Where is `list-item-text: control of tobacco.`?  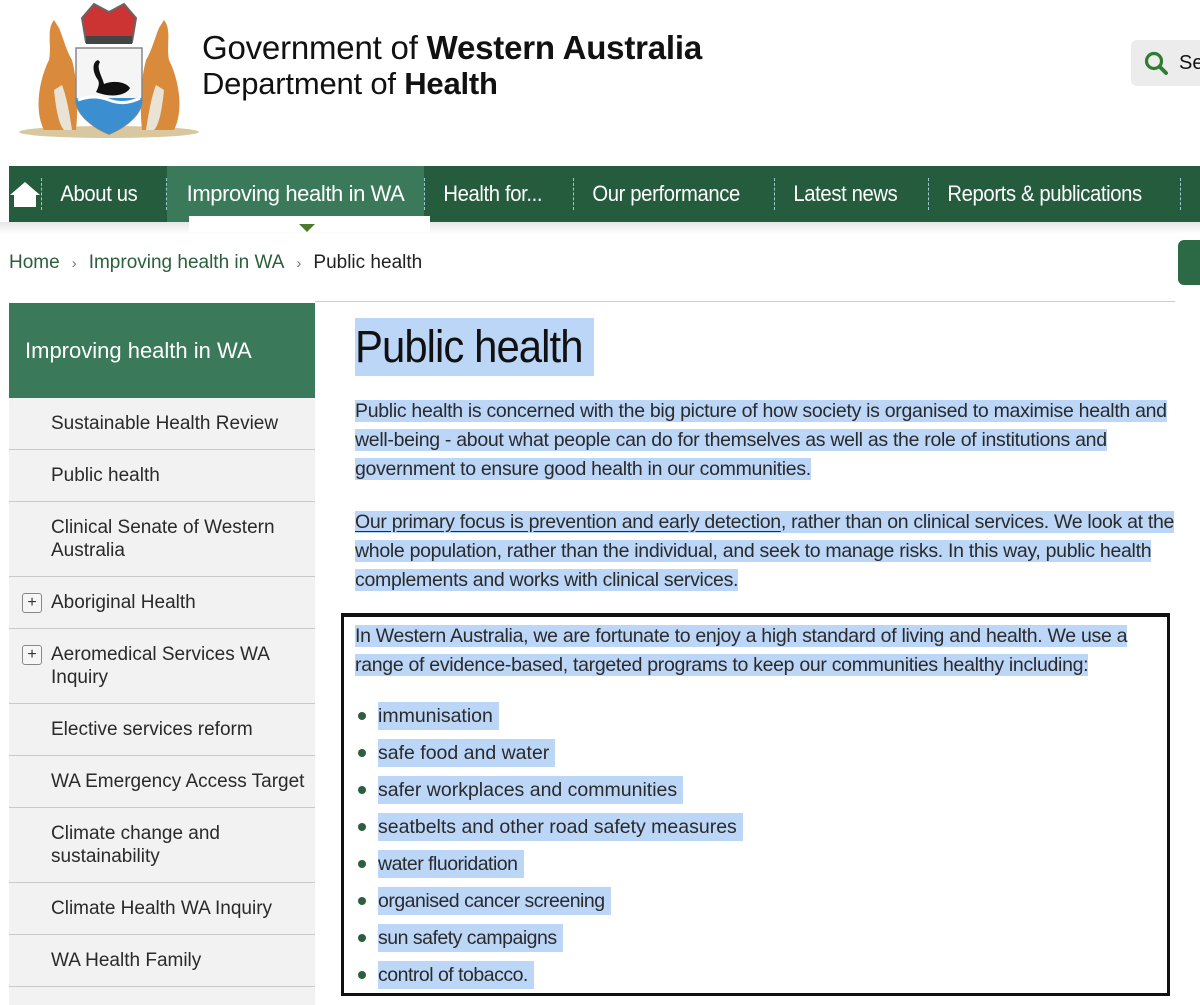 list-item-text: control of tobacco. is located at coordinates (456, 975).